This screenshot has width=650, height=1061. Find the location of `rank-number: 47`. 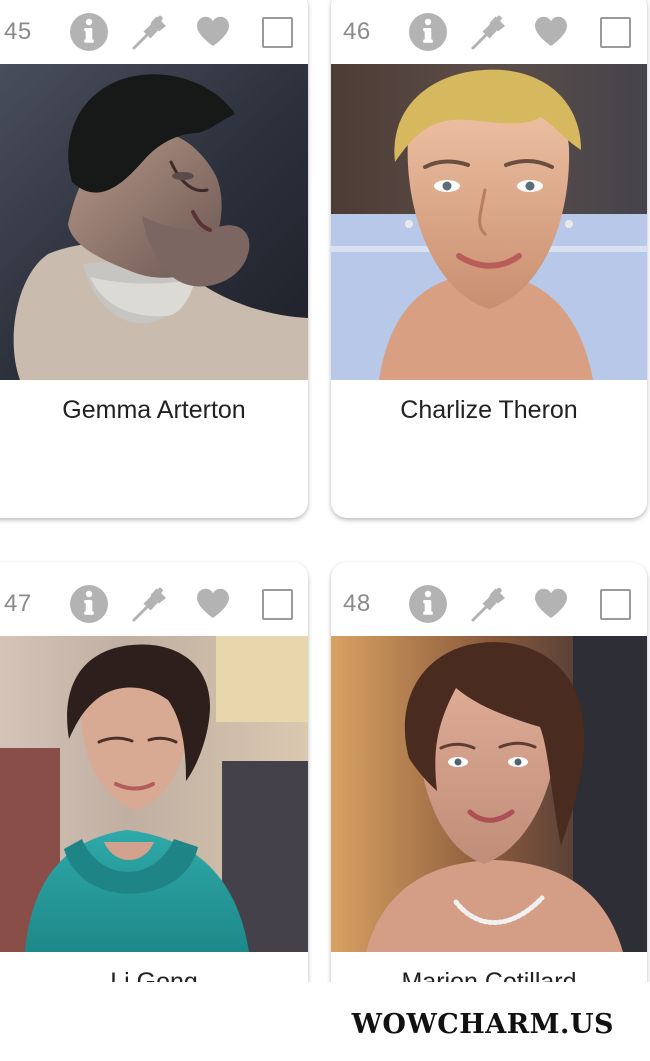

rank-number: 47 is located at coordinates (18, 603).